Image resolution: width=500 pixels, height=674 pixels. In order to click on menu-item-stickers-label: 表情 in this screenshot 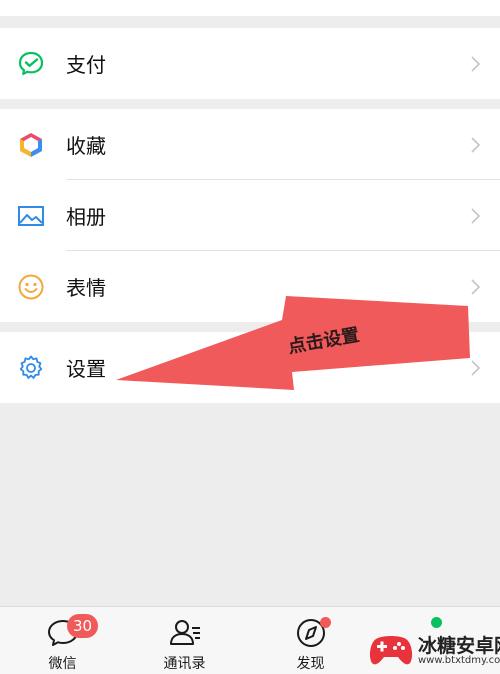, I will do `click(86, 288)`.